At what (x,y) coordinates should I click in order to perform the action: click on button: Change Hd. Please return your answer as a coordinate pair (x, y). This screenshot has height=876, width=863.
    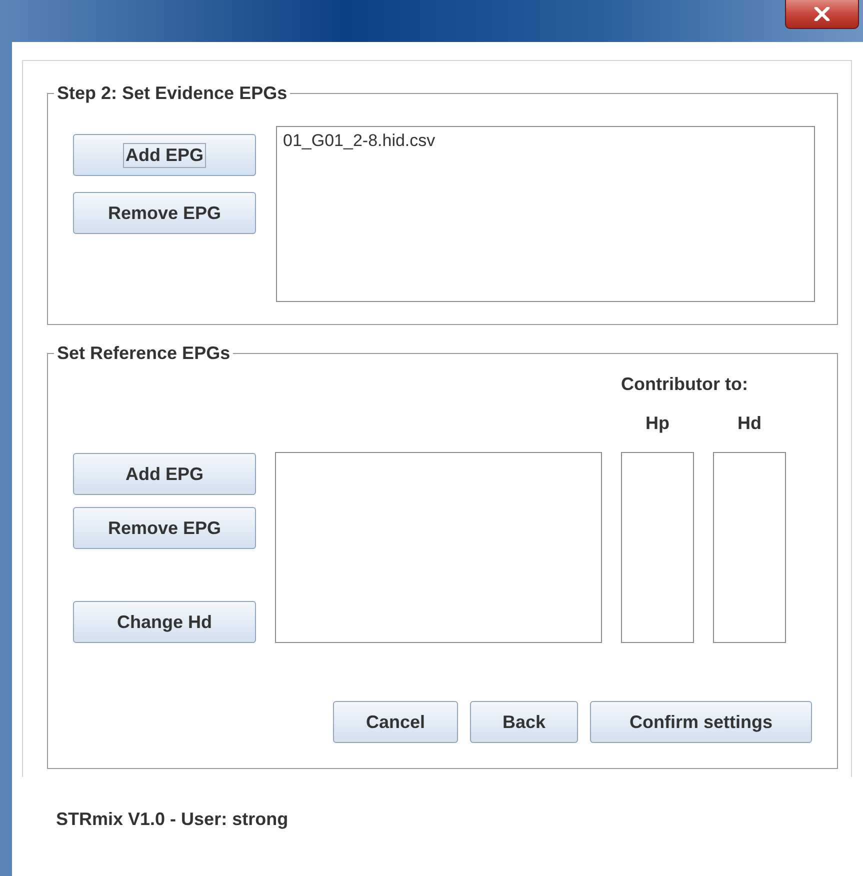
    Looking at the image, I should click on (164, 622).